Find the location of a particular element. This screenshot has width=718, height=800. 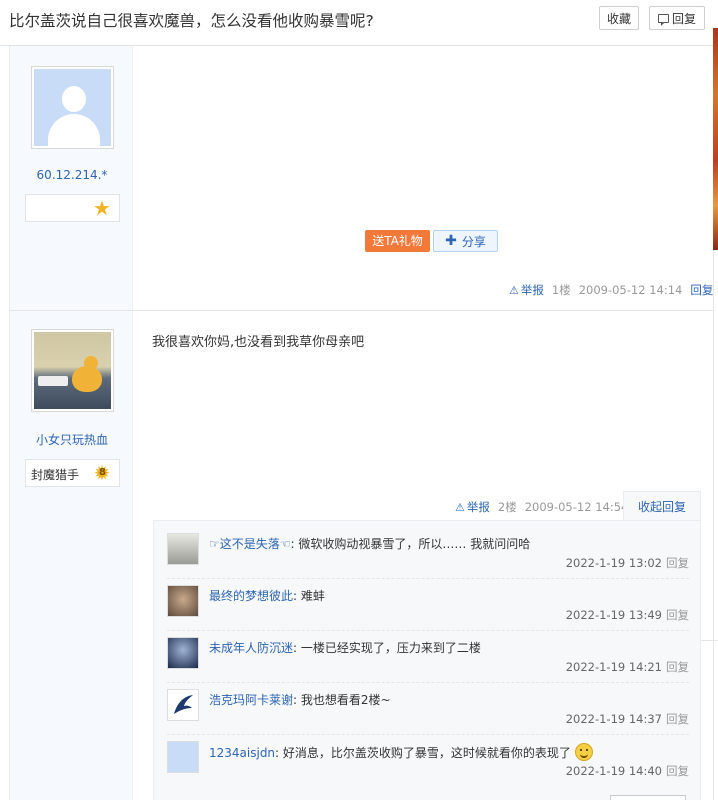

reply-meta: 2022-1-19 13:02 回复 is located at coordinates (627, 563).